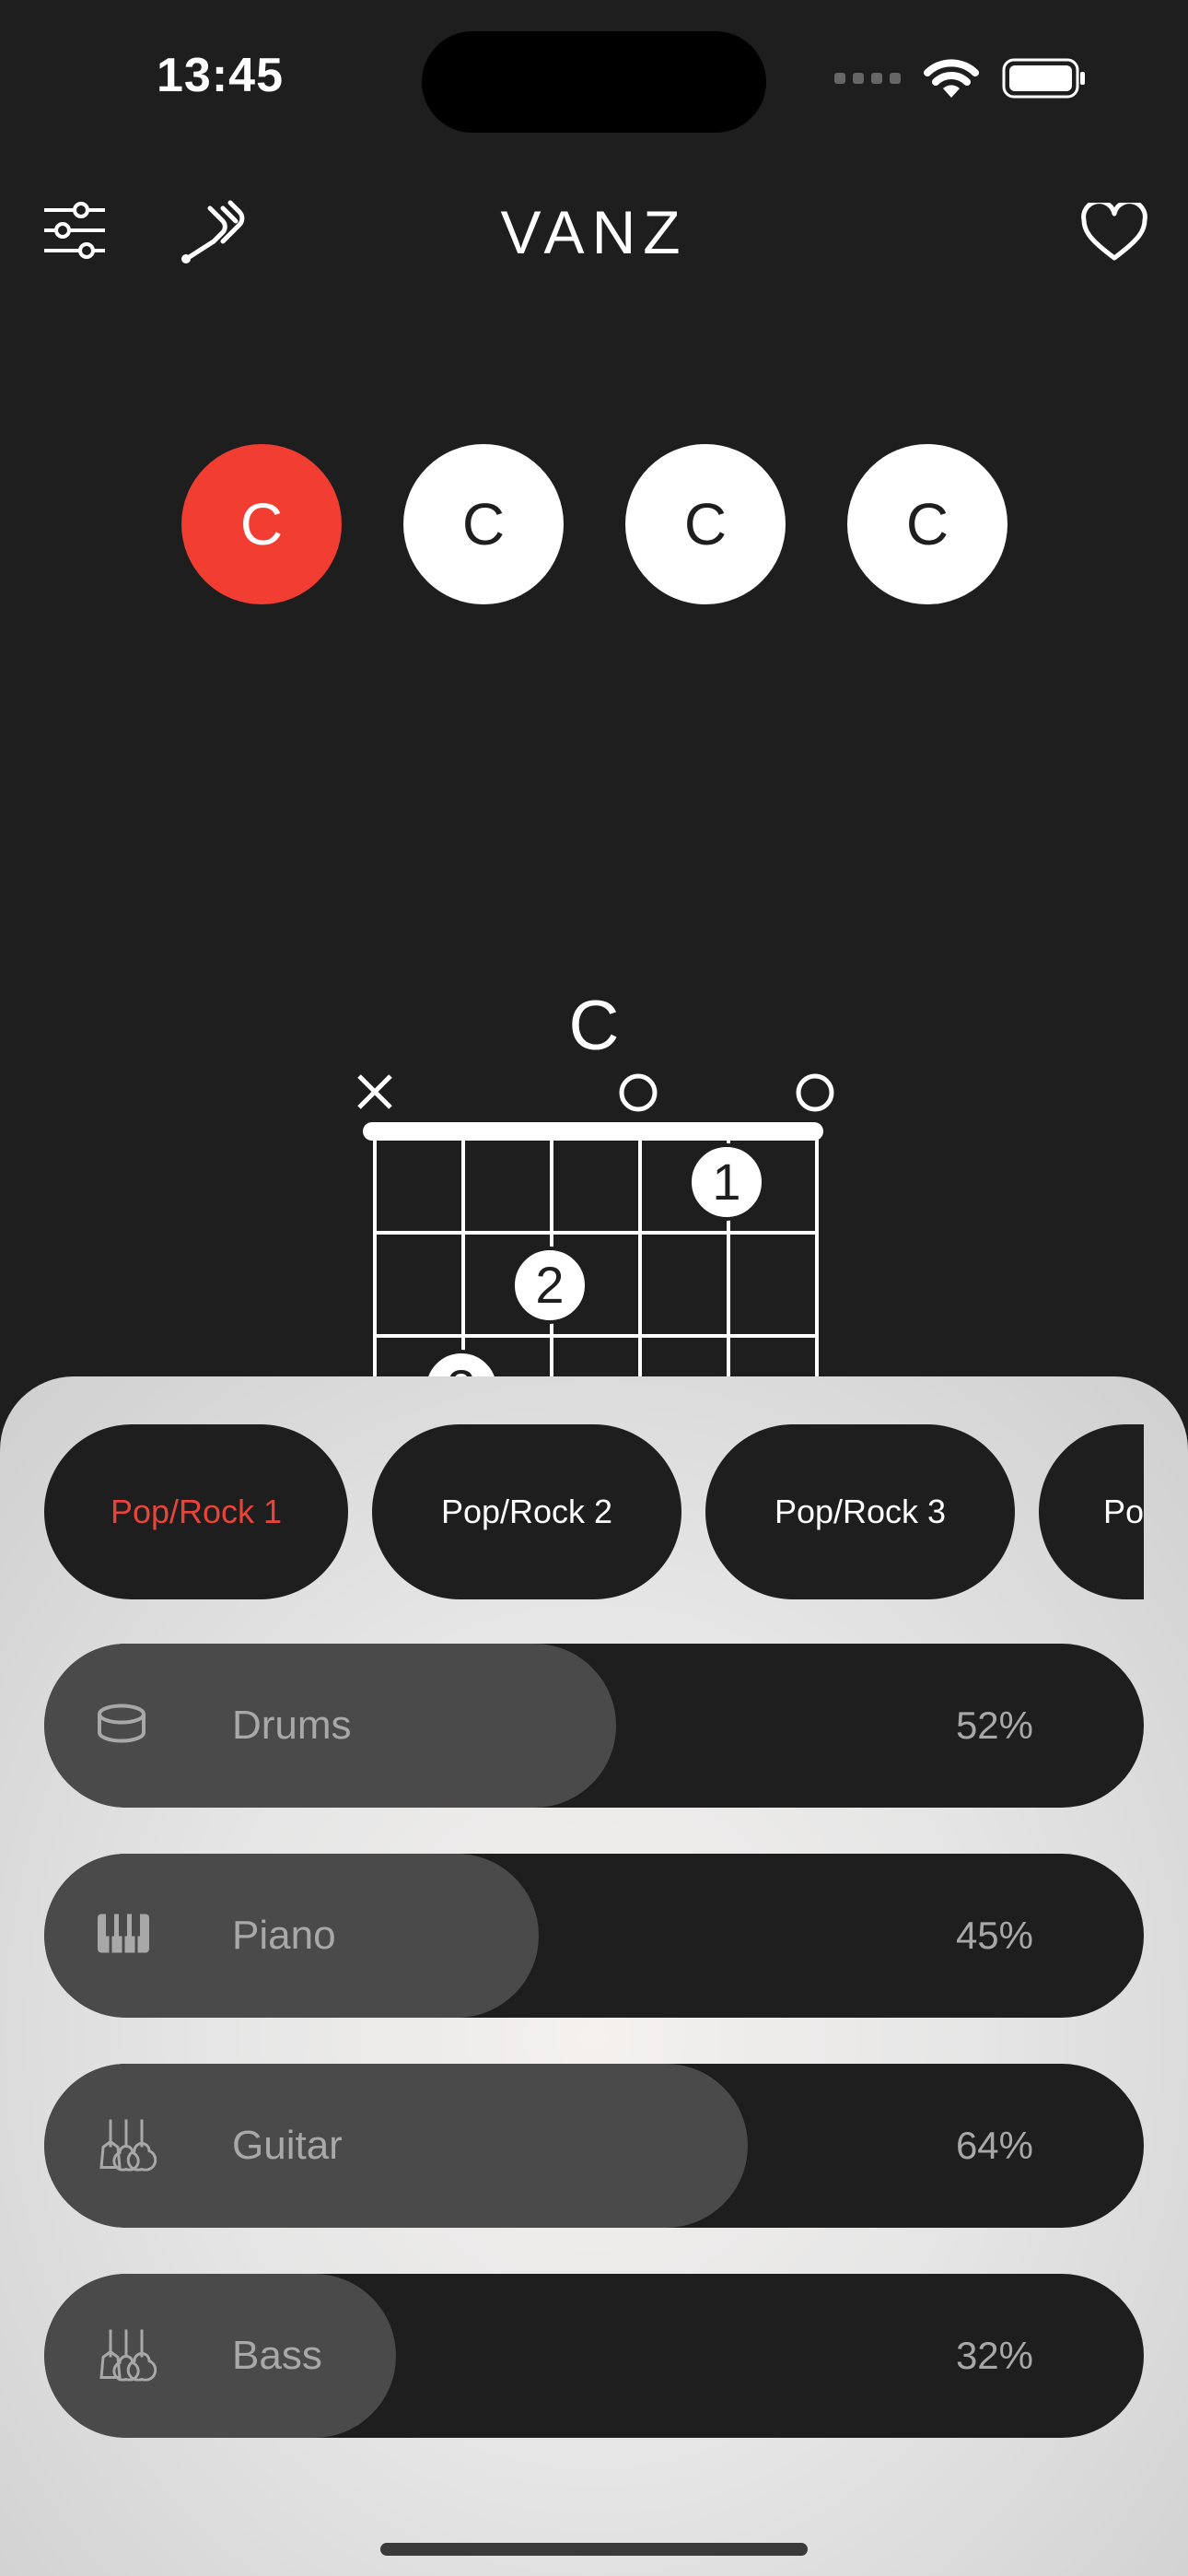  I want to click on mixer-row-guitar: Guitar 64%, so click(594, 2146).